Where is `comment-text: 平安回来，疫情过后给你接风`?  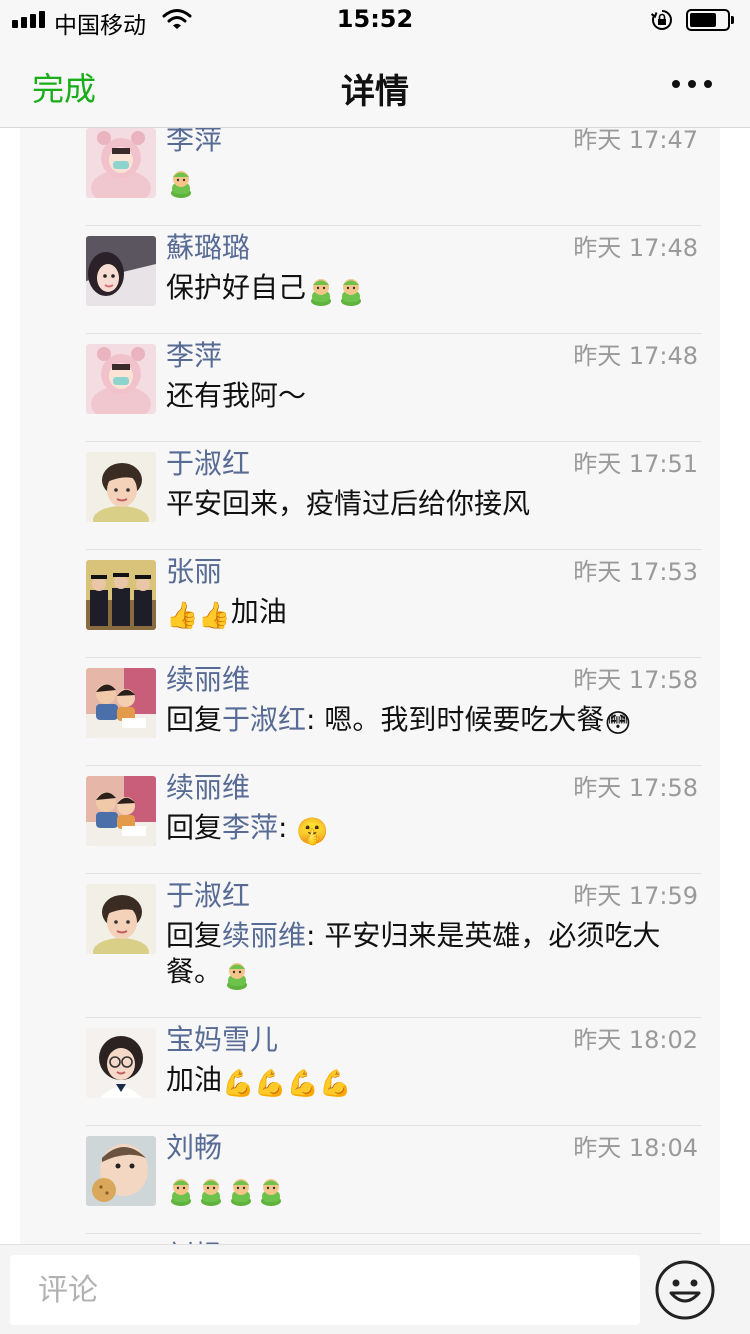 comment-text: 平安回来，疫情过后给你接风 is located at coordinates (436, 504).